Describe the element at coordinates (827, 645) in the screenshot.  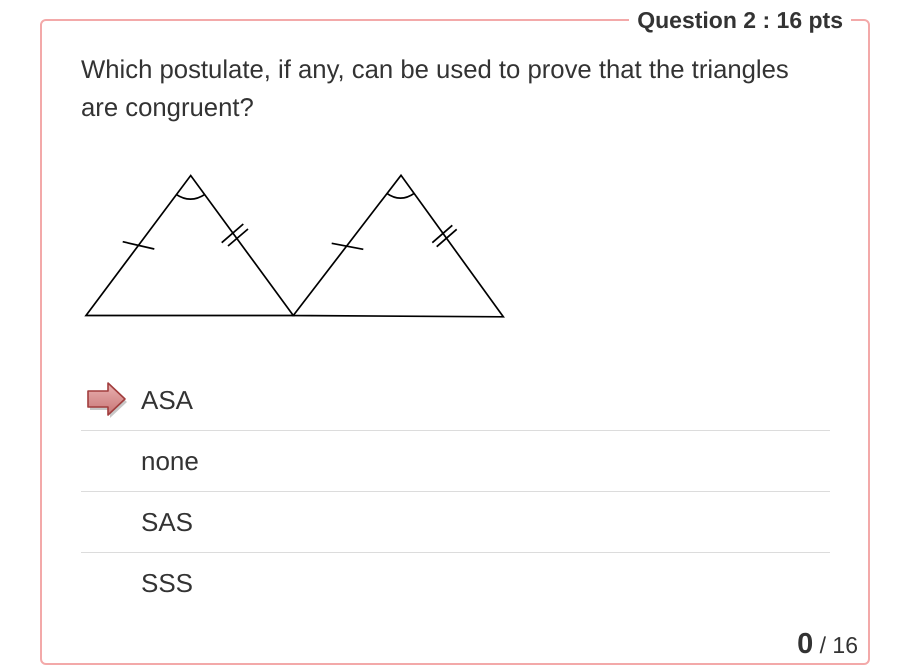
I see `score-text: 0 / 16` at that location.